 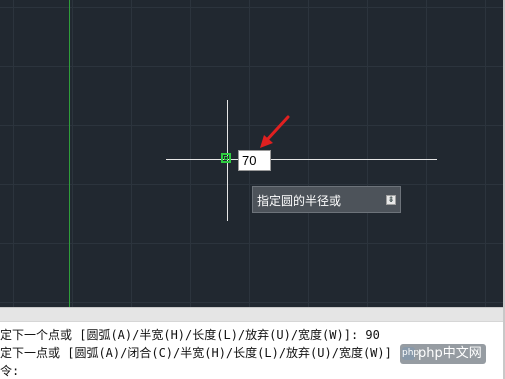 I want to click on dynamic-input-field, so click(x=254, y=160).